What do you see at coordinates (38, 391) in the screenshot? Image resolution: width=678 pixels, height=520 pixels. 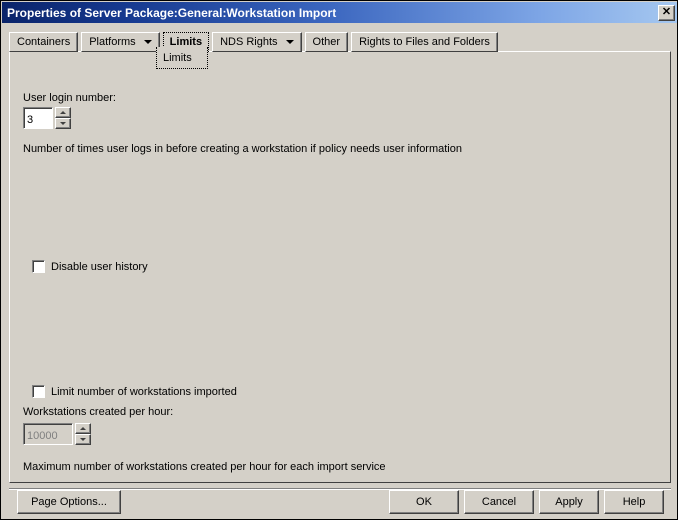 I see `limit-workstations-checkbox` at bounding box center [38, 391].